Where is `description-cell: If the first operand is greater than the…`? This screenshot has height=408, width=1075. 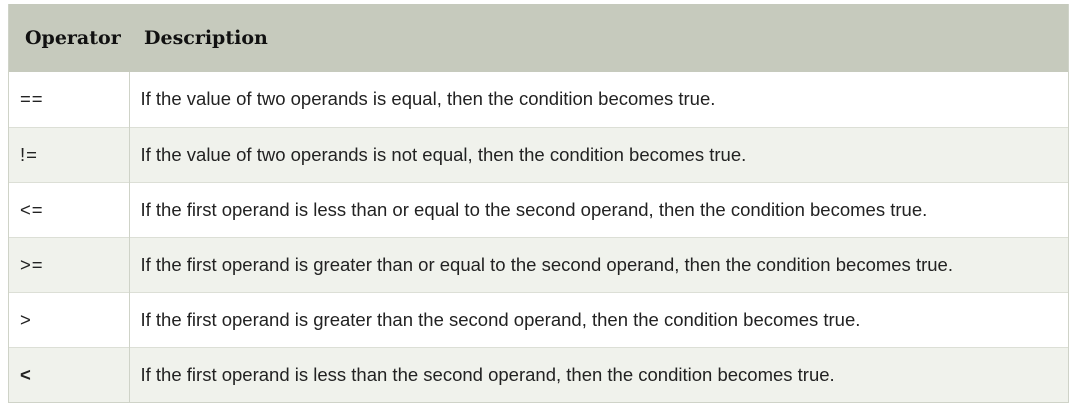 description-cell: If the first operand is greater than the… is located at coordinates (598, 319).